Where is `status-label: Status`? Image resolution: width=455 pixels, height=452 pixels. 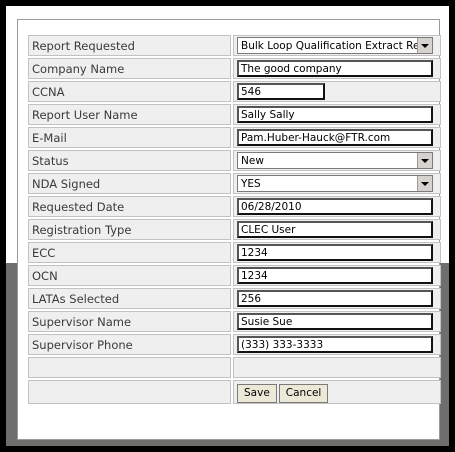
status-label: Status is located at coordinates (129, 160).